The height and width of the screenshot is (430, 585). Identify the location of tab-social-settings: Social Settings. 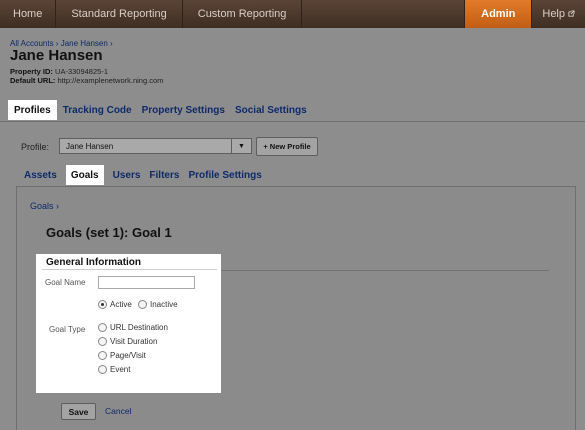
(271, 110).